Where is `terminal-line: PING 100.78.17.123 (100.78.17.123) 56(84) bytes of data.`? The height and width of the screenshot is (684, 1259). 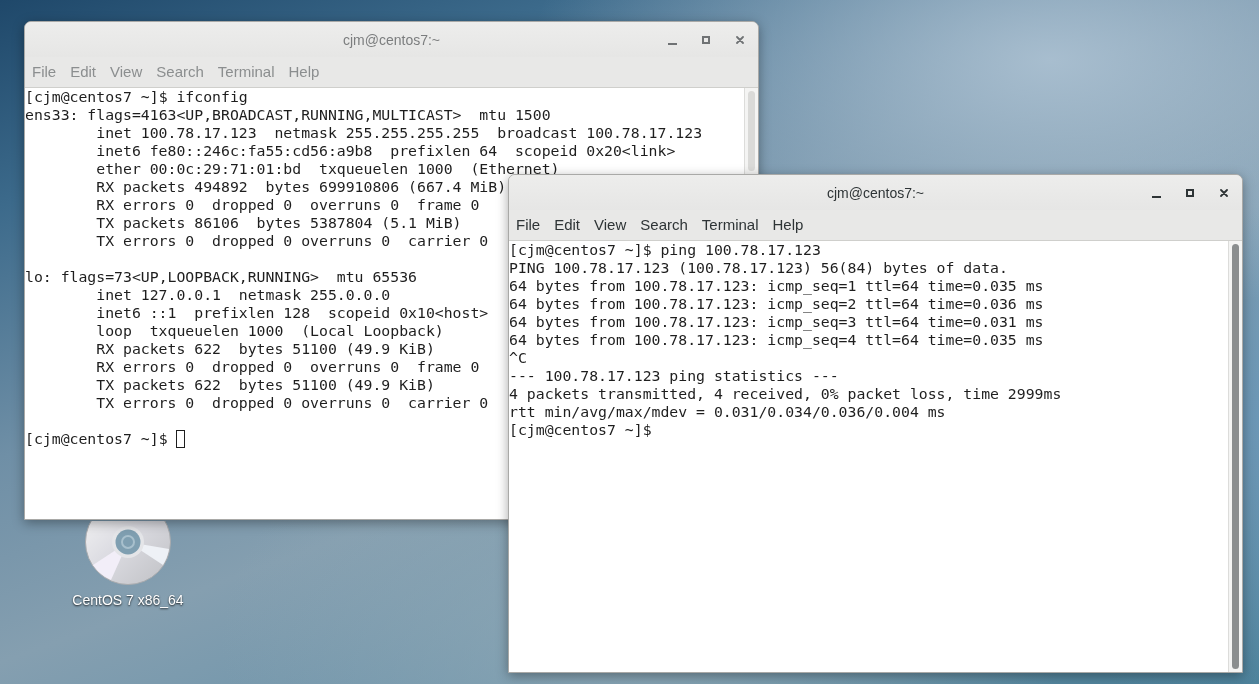
terminal-line: PING 100.78.17.123 (100.78.17.123) 56(84) bytes of data. is located at coordinates (758, 267).